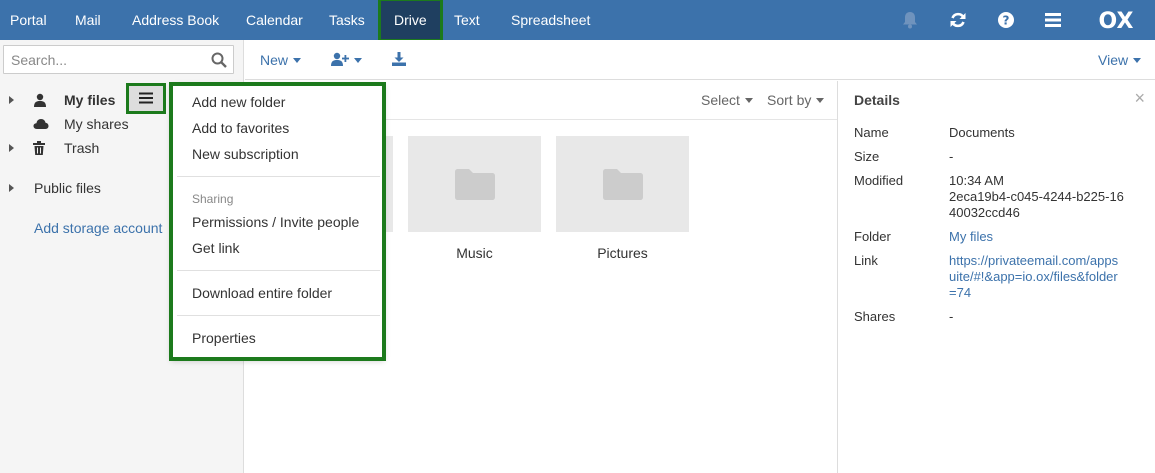  What do you see at coordinates (41, 124) in the screenshot?
I see `cloud-icon` at bounding box center [41, 124].